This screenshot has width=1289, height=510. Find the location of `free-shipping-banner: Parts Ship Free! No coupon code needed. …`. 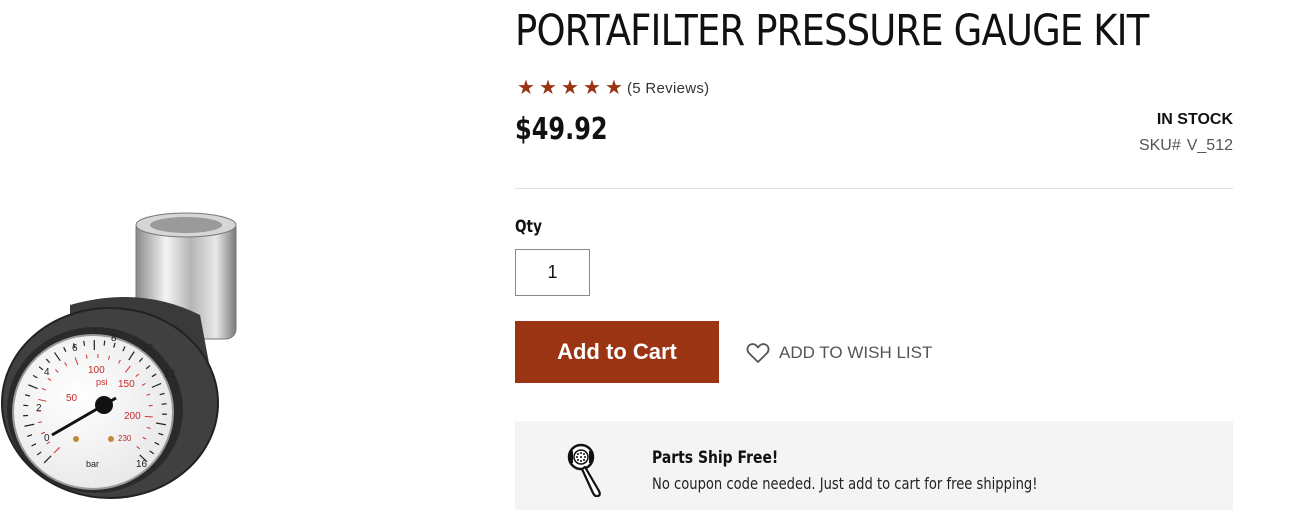

free-shipping-banner: Parts Ship Free! No coupon code needed. … is located at coordinates (874, 465).